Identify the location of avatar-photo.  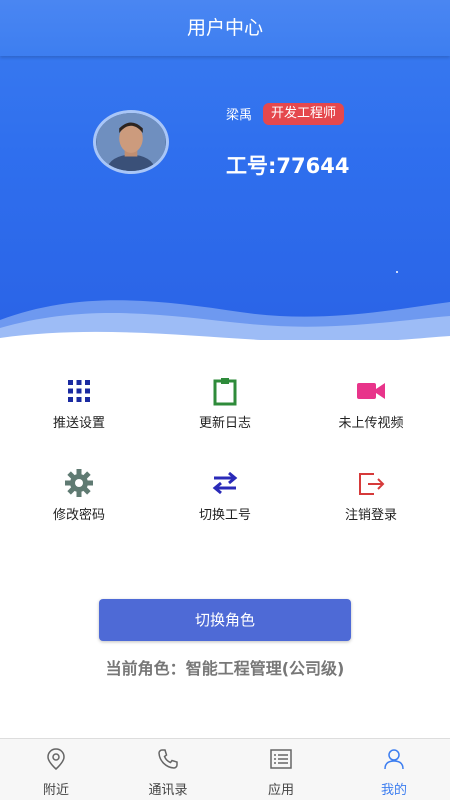
(131, 142).